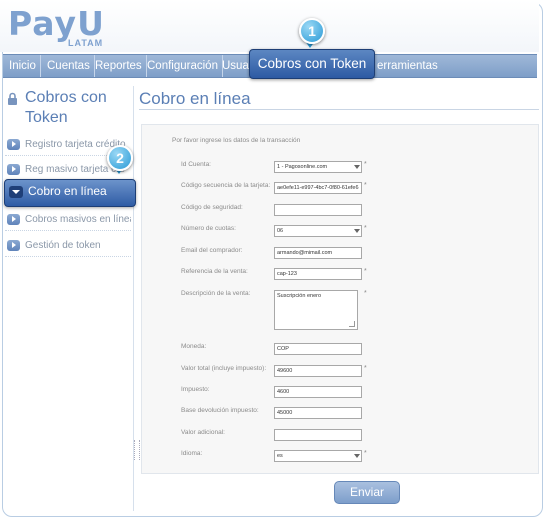 This screenshot has height=519, width=545. I want to click on logo-subtitle: LATAM, so click(86, 43).